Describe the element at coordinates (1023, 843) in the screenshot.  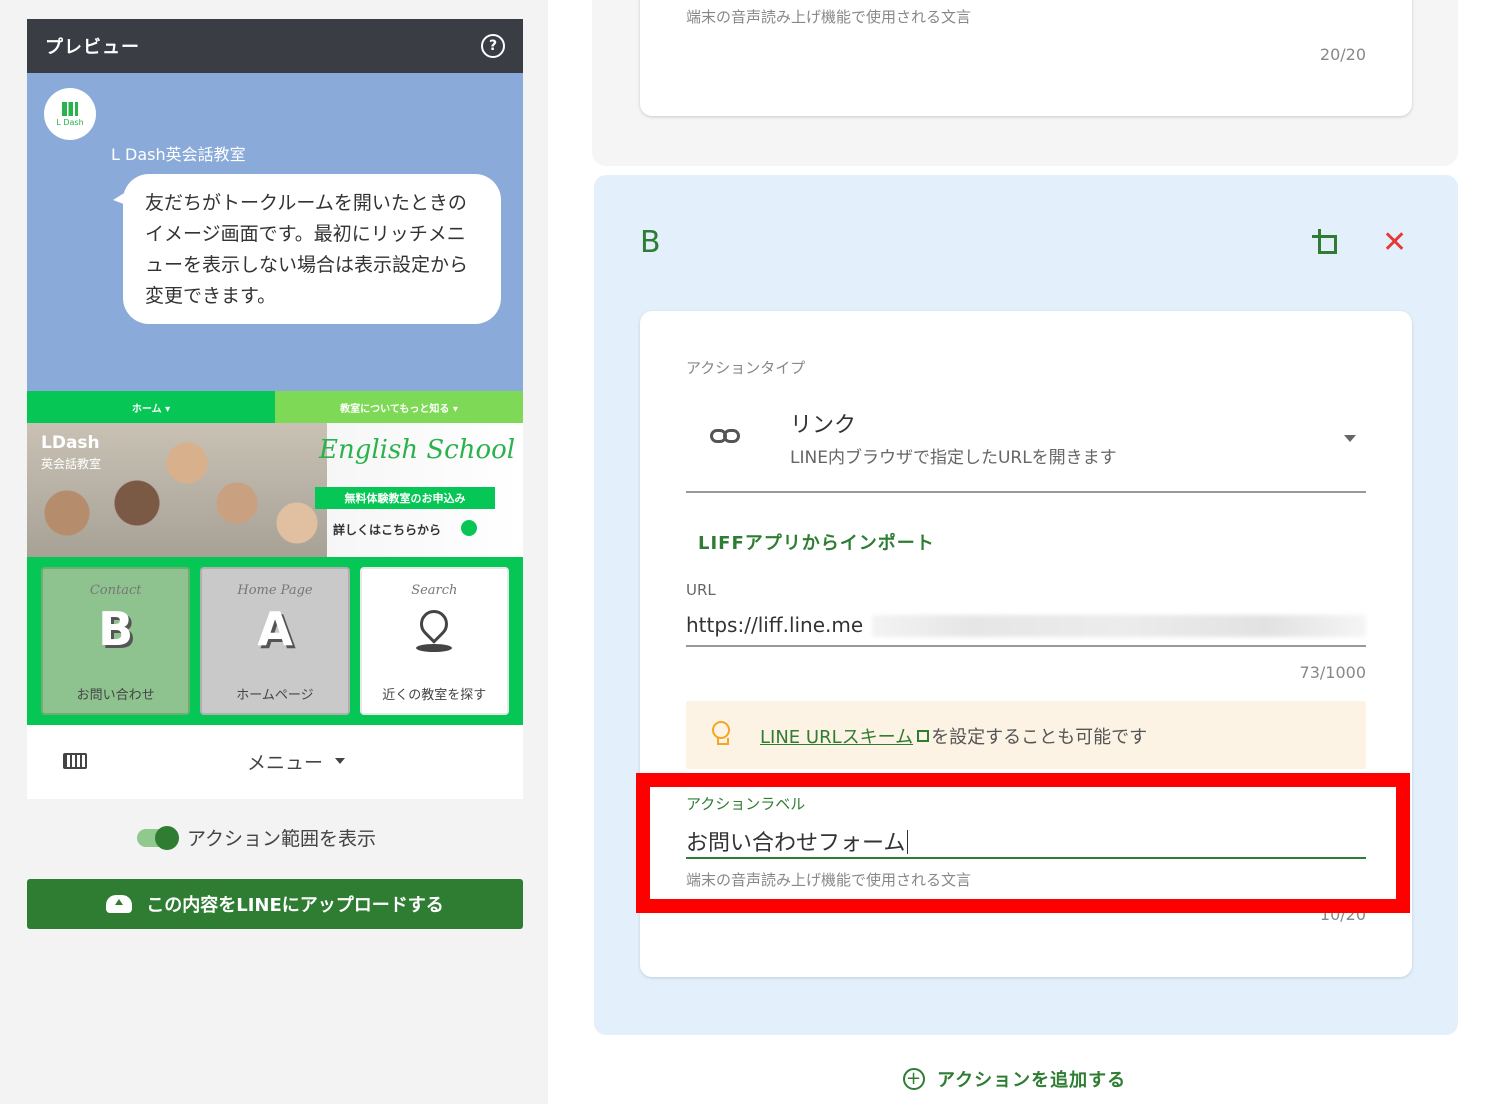
I see `highlight-box` at that location.